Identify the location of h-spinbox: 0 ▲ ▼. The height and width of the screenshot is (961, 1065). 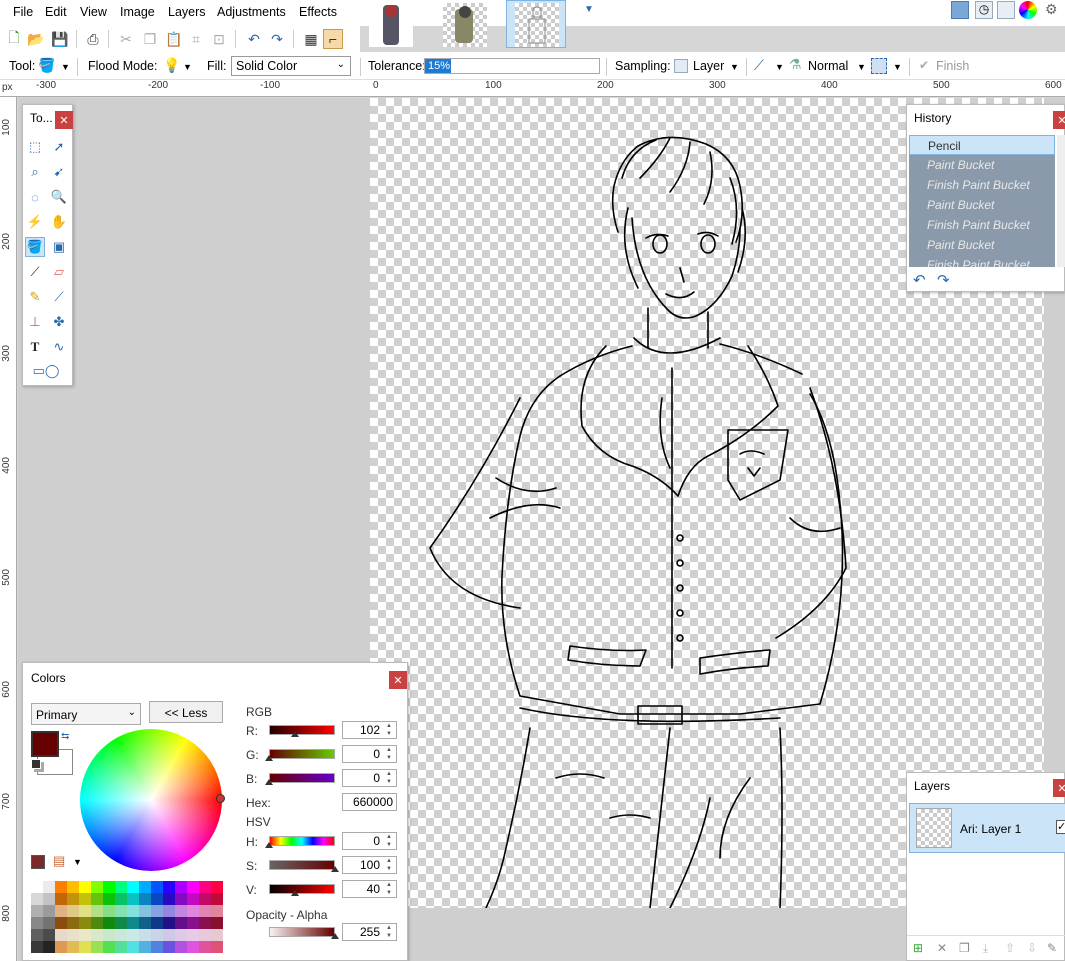
(369, 841).